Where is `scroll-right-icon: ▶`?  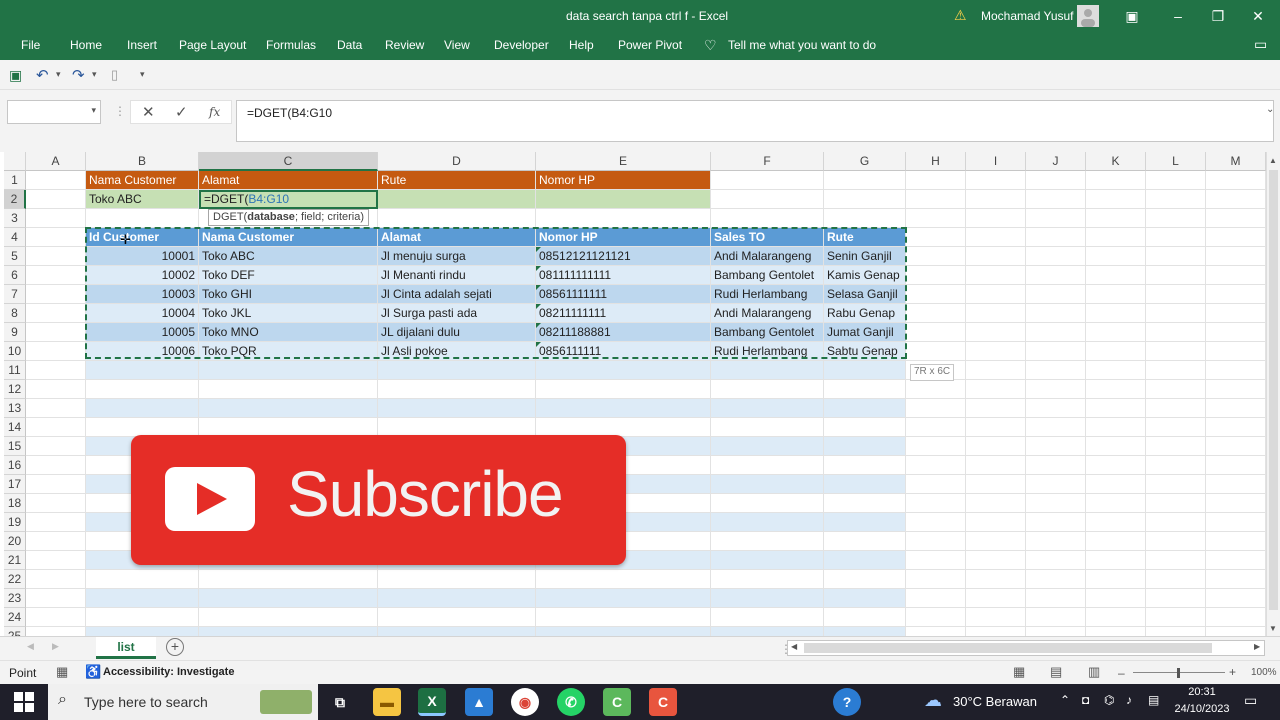
scroll-right-icon: ▶ is located at coordinates (1257, 646).